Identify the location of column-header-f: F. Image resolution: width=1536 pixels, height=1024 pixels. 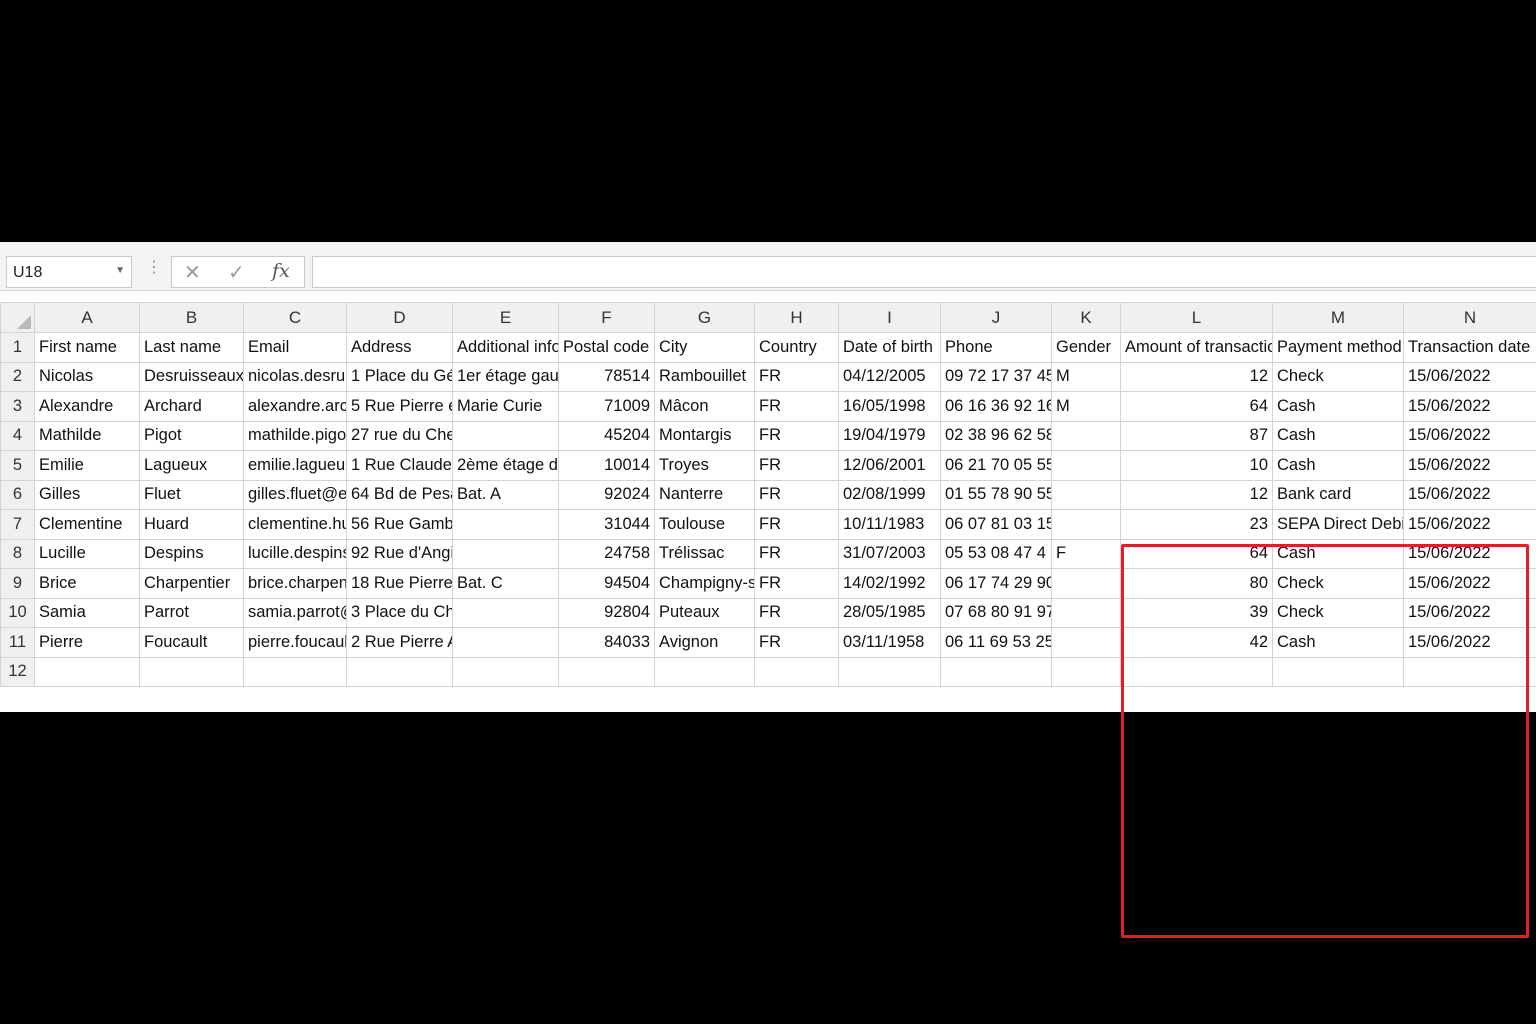
(606, 317).